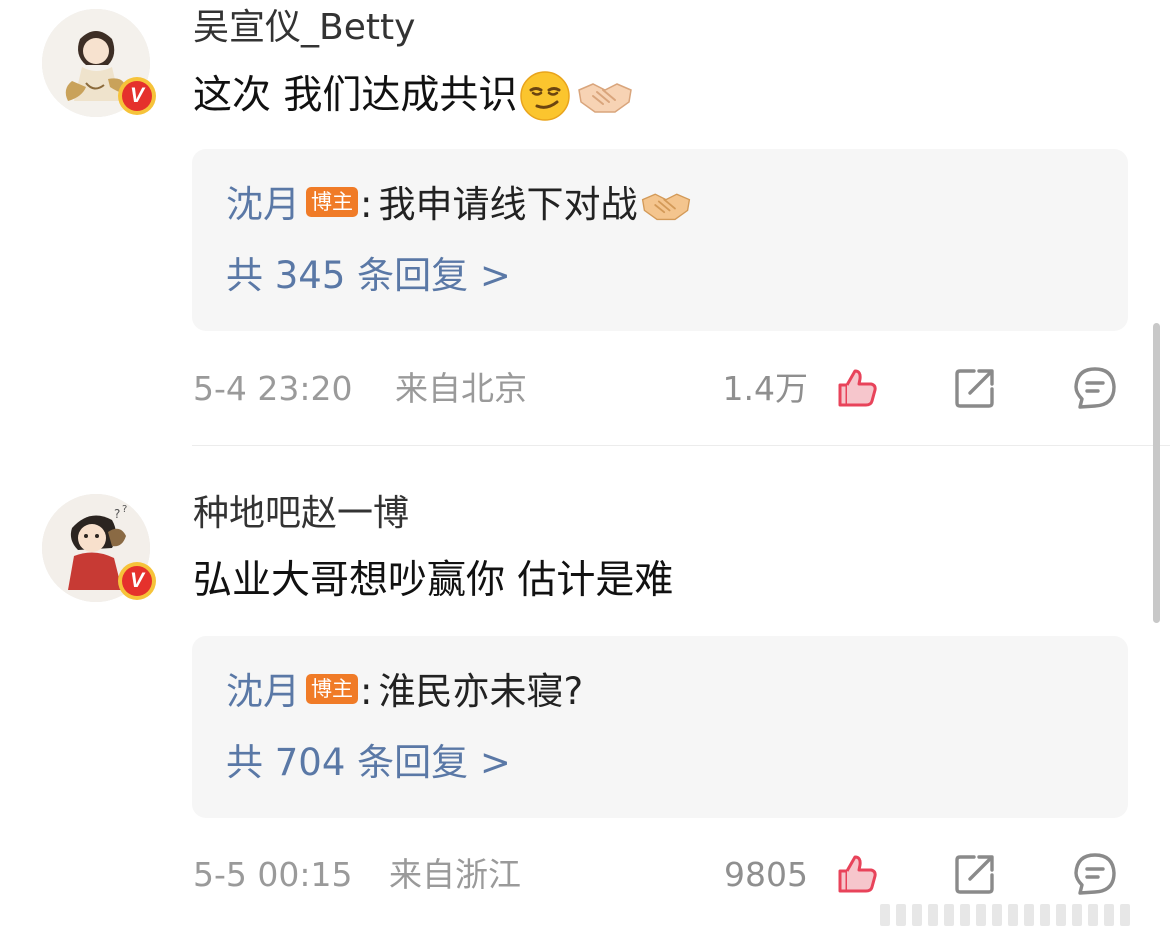 This screenshot has width=1170, height=937. Describe the element at coordinates (766, 874) in the screenshot. I see `like-count: 9805` at that location.